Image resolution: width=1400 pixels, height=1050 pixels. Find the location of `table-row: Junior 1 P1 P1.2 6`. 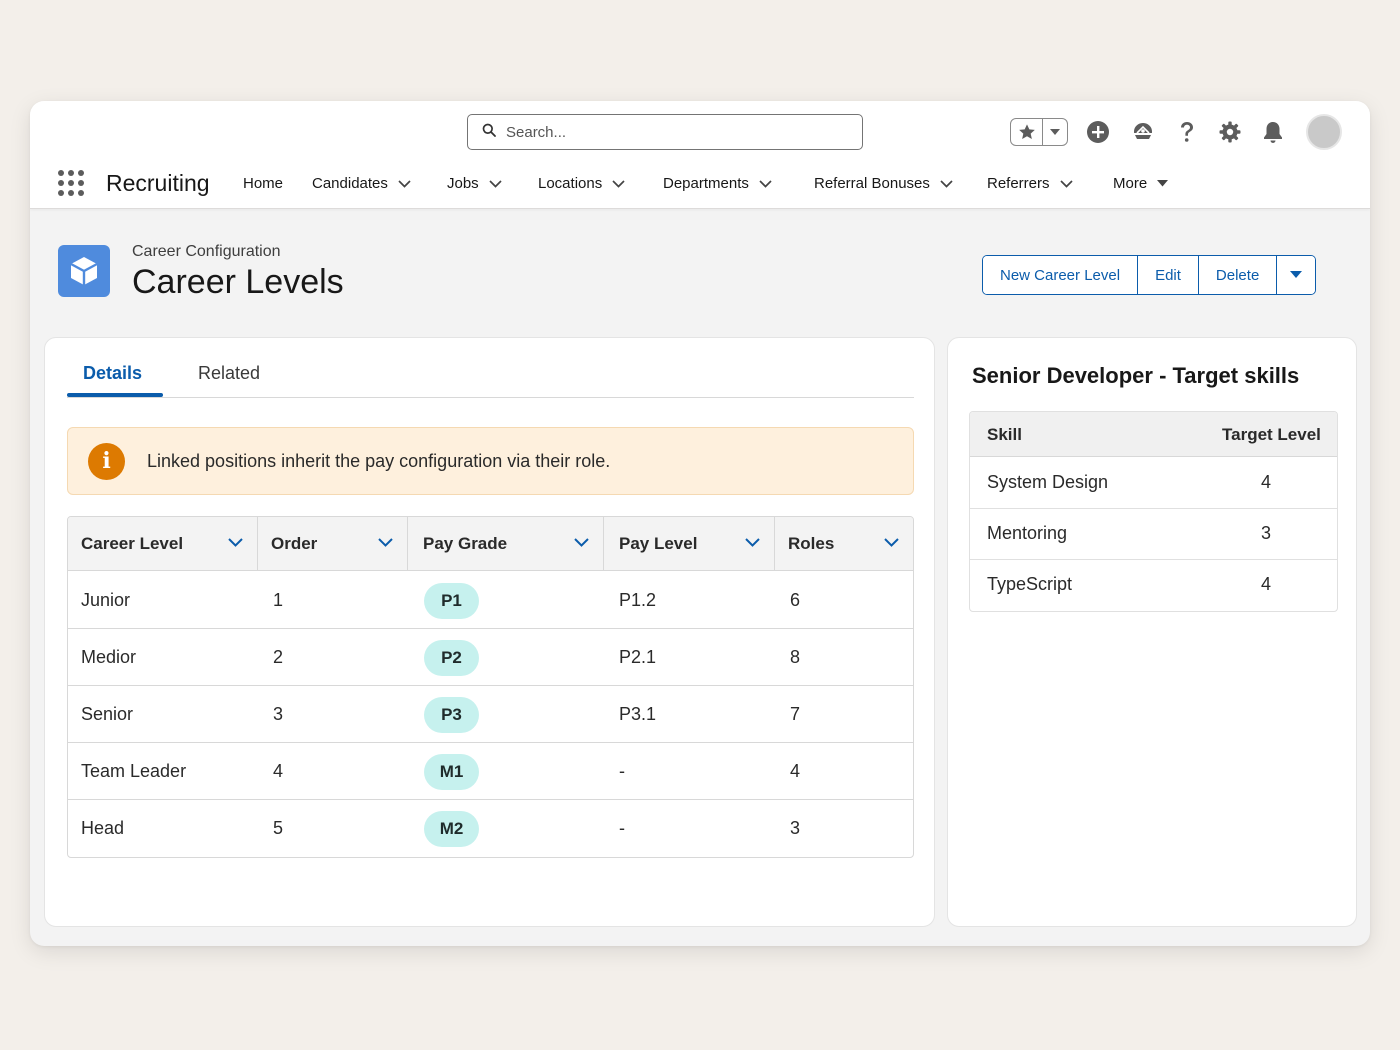

table-row: Junior 1 P1 P1.2 6 is located at coordinates (490, 600).